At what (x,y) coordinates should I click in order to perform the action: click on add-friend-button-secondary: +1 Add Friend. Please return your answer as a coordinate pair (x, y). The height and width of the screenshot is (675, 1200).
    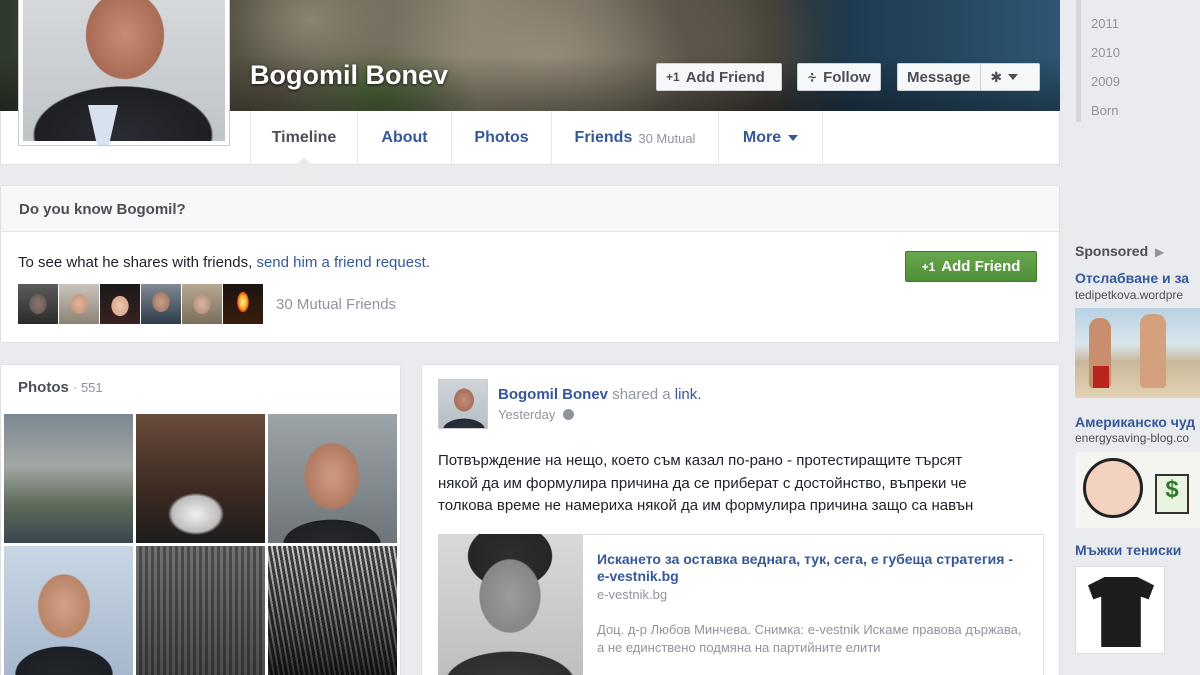
    Looking at the image, I should click on (971, 266).